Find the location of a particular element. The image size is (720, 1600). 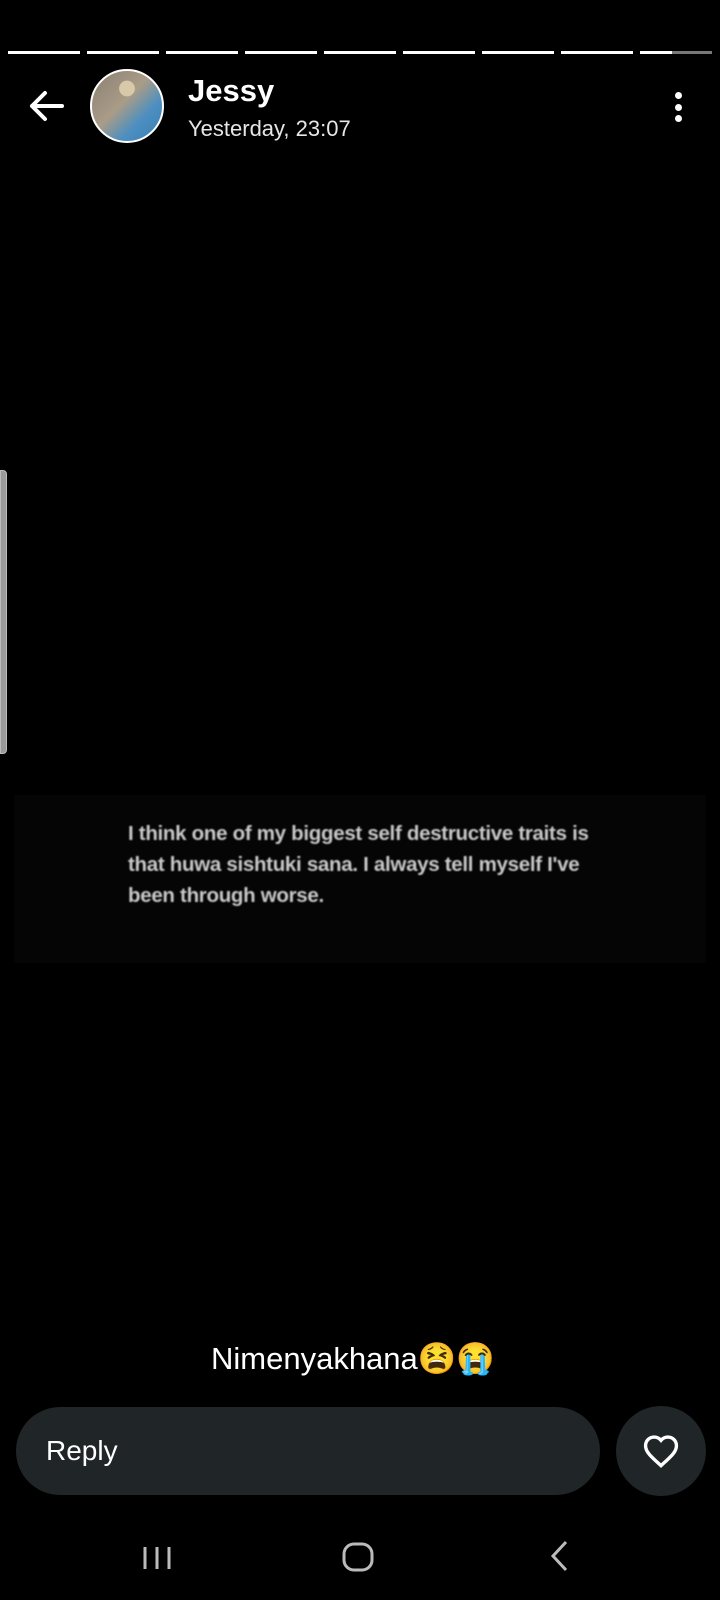

edge-panel-handle is located at coordinates (3, 612).